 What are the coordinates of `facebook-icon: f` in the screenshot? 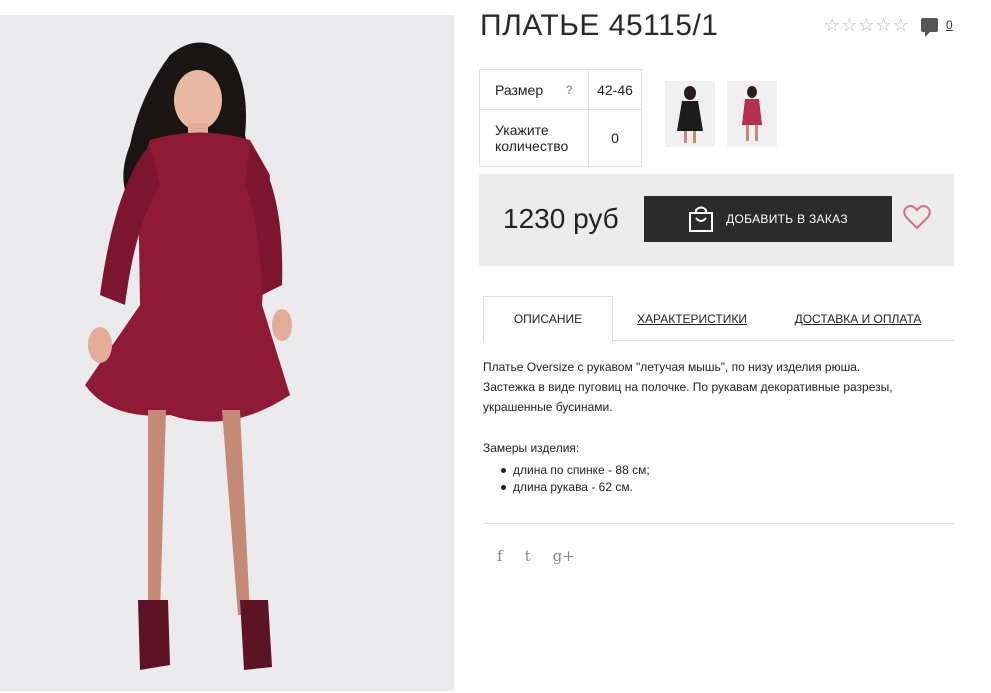 It's located at (500, 556).